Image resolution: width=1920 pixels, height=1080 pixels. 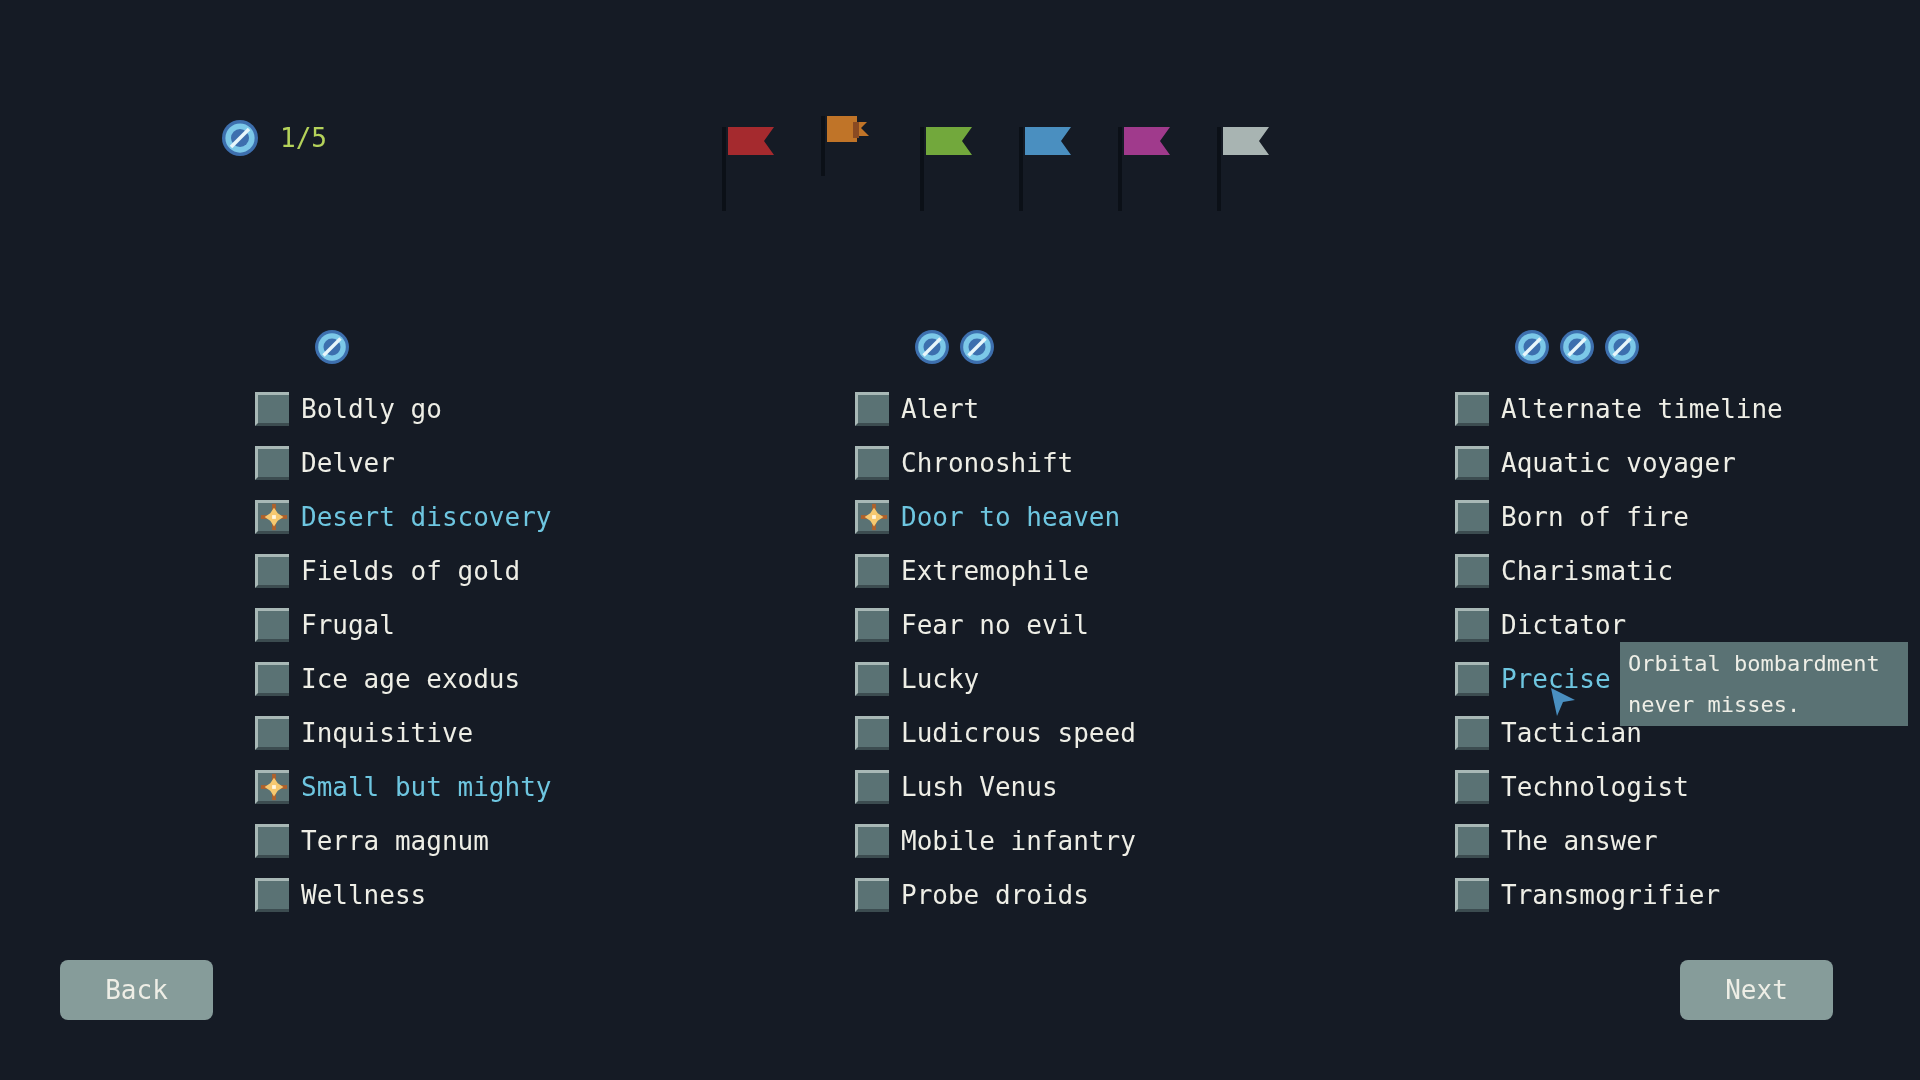 What do you see at coordinates (1764, 684) in the screenshot?
I see `tooltip: Orbital bombardment never misses.` at bounding box center [1764, 684].